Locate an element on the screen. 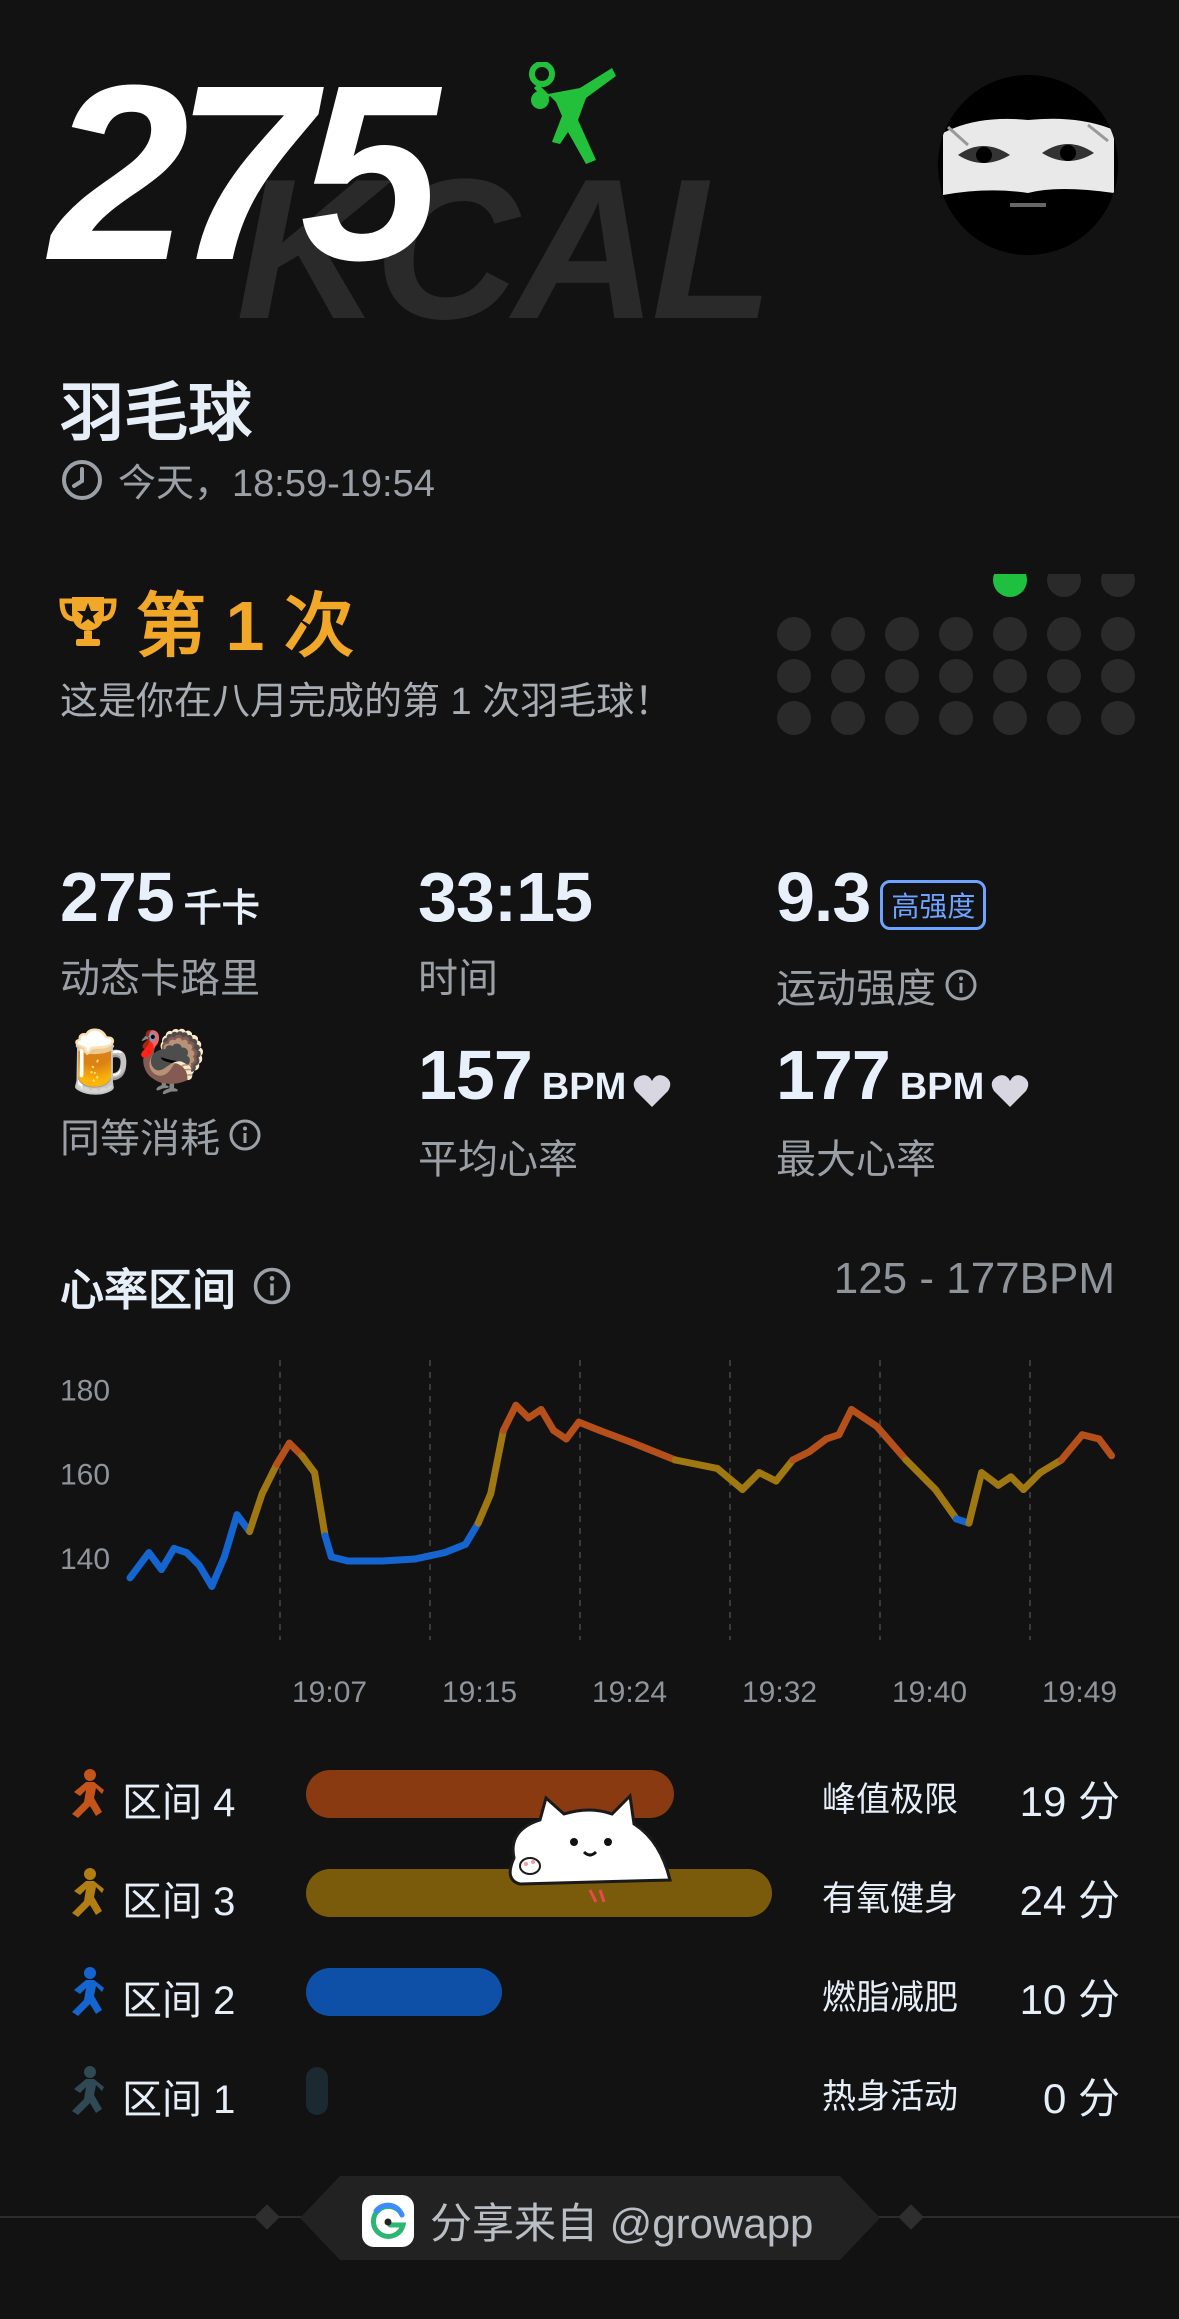  zone-minutes: 0 分 is located at coordinates (1081, 2098).